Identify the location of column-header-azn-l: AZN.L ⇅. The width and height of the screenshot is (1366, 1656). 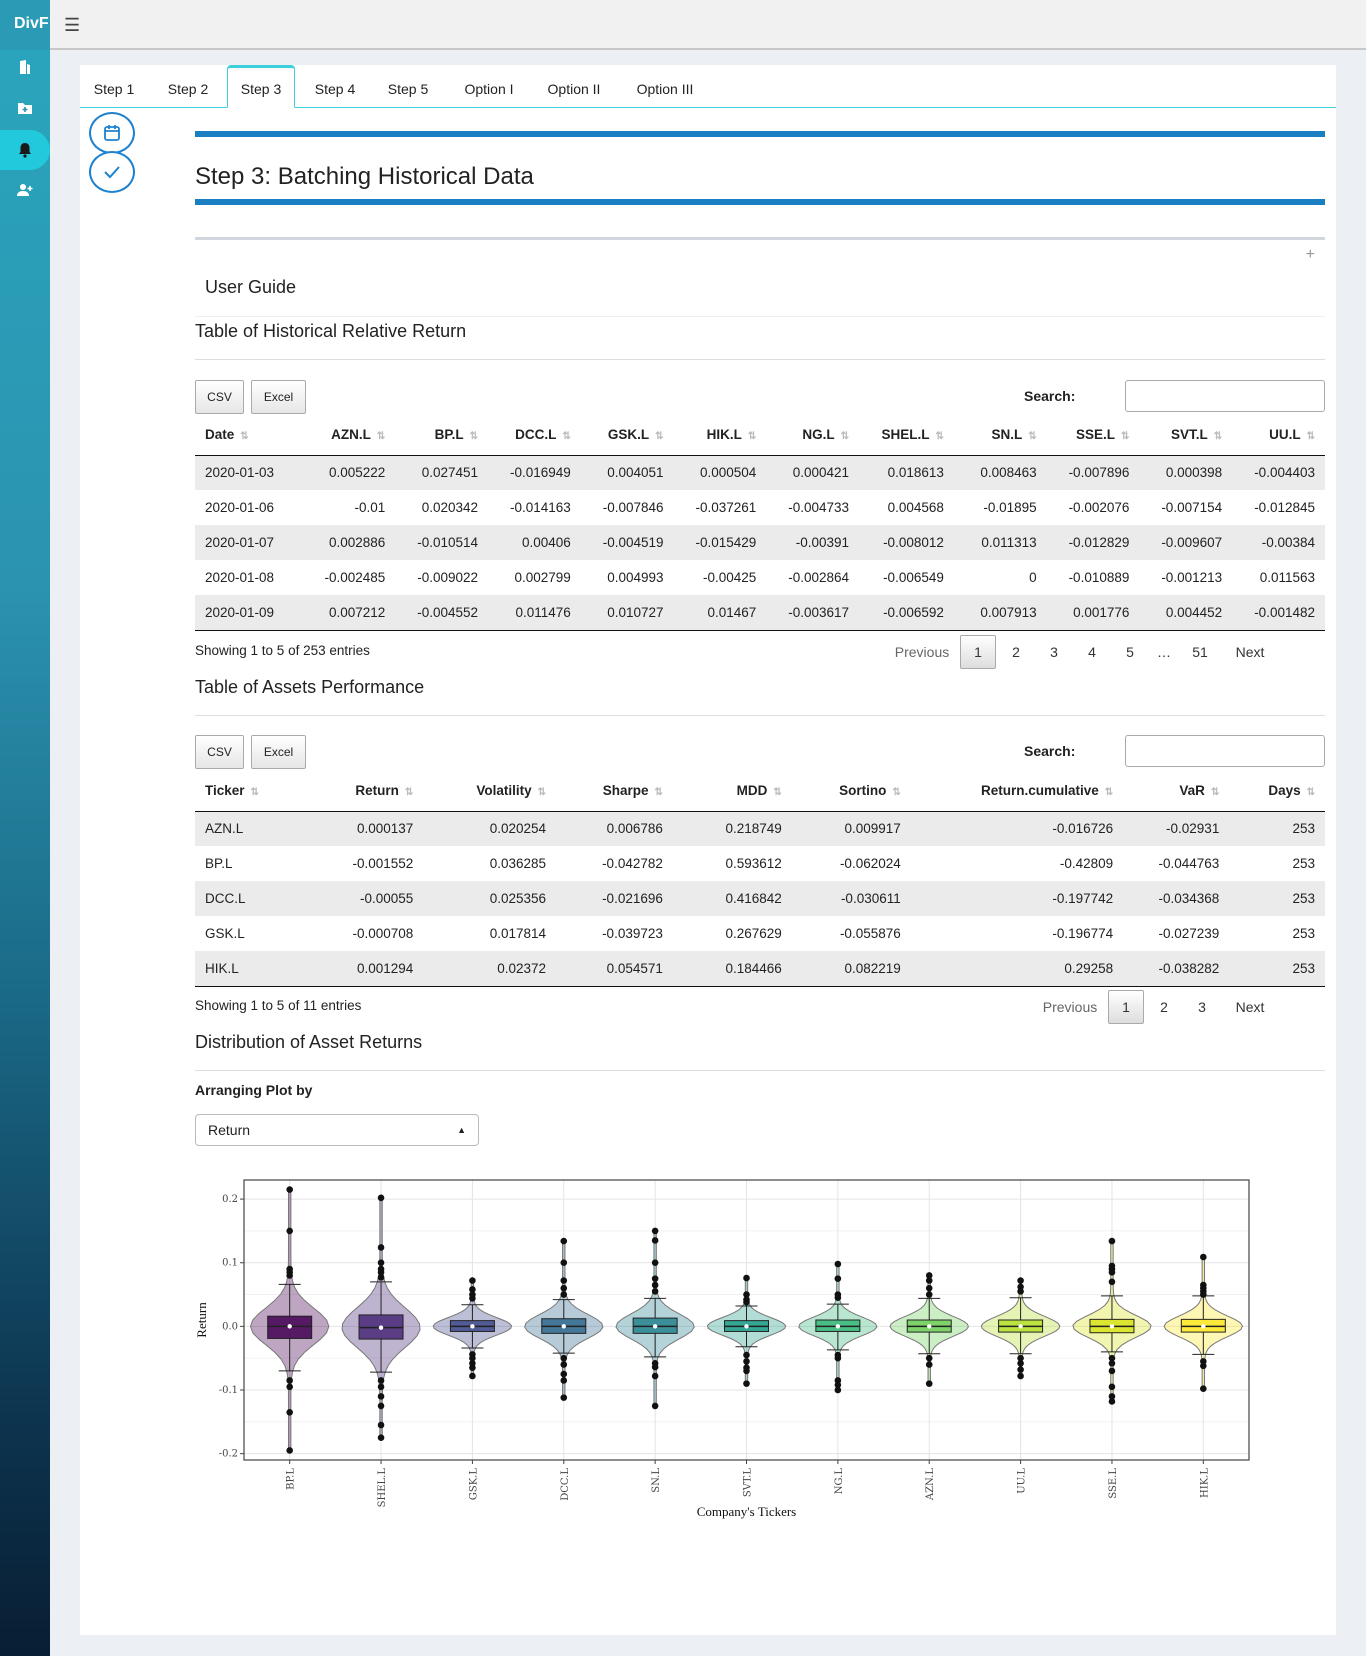
(348, 435).